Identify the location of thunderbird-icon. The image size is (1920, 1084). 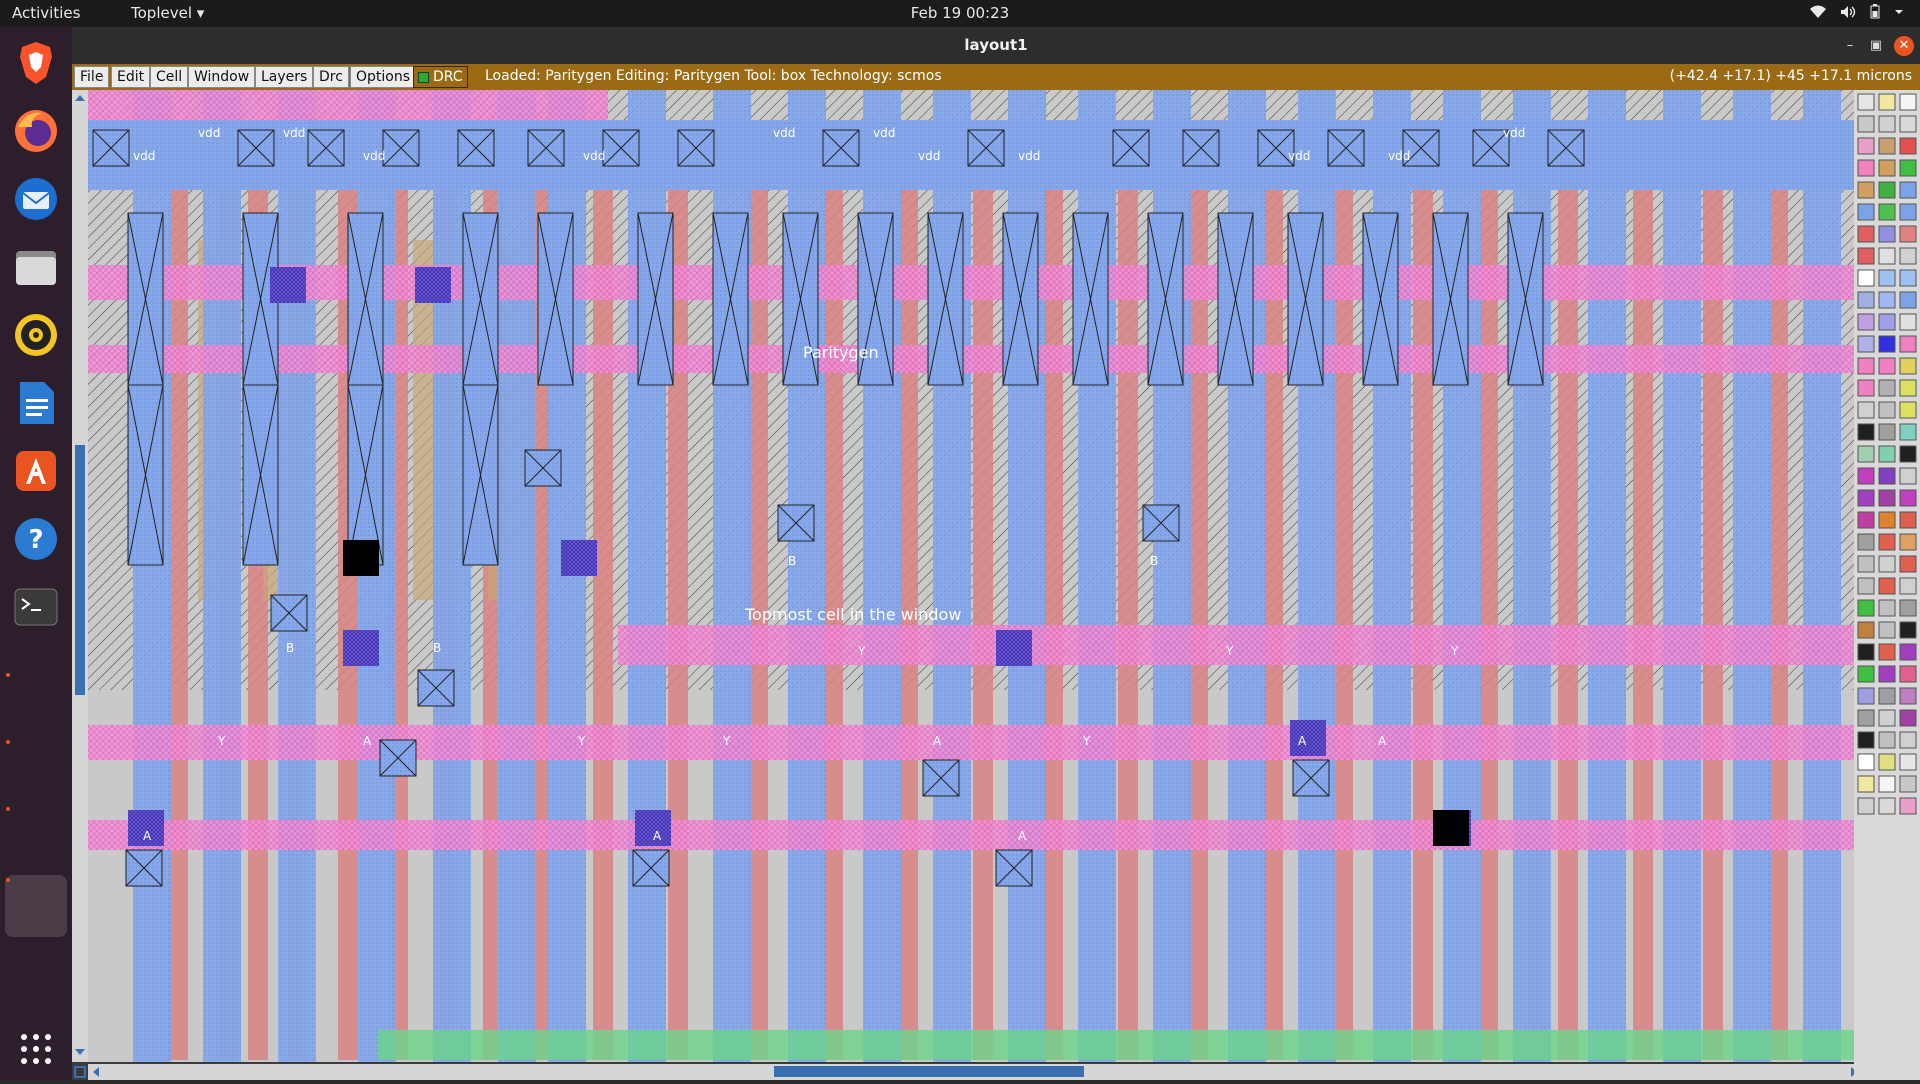
(36, 199).